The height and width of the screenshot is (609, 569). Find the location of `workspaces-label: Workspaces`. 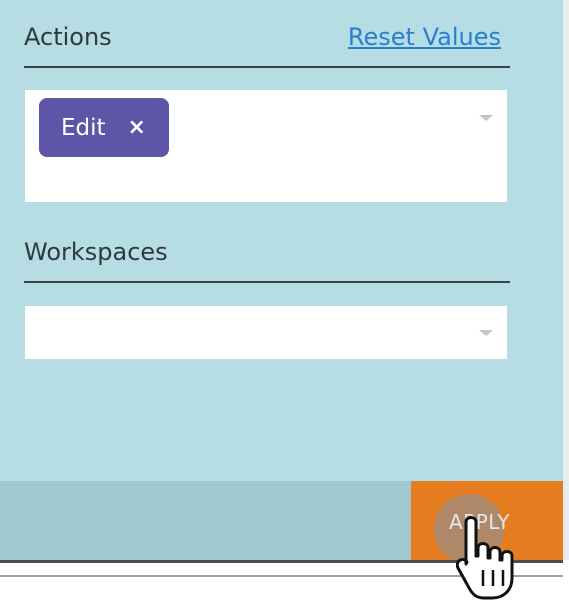

workspaces-label: Workspaces is located at coordinates (96, 252).